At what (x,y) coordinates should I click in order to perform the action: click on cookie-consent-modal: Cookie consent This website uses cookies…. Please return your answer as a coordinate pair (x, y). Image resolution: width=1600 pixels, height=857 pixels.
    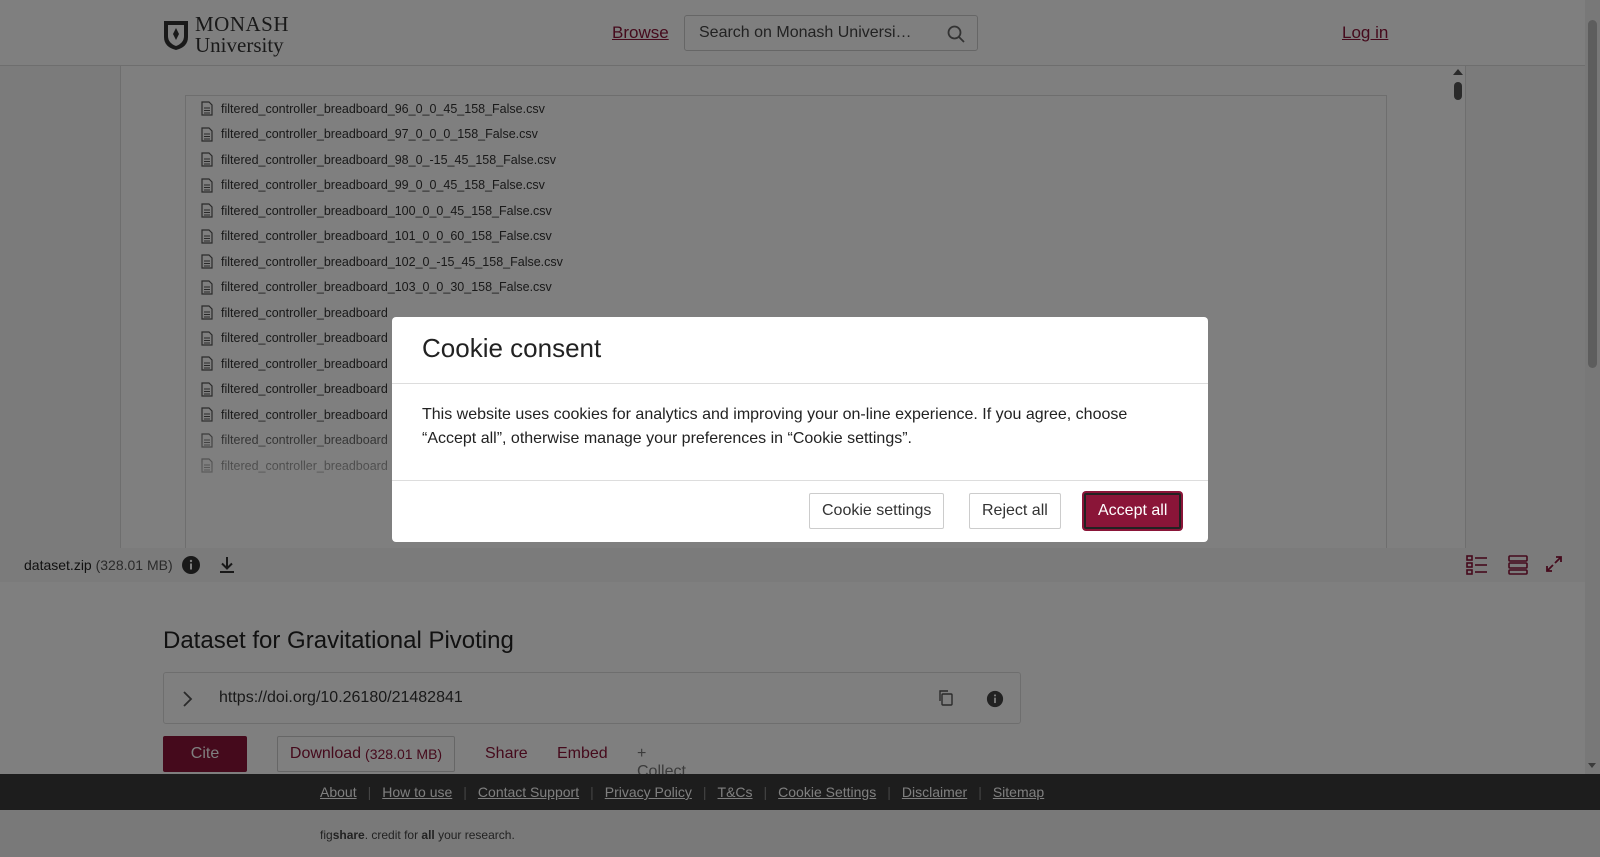
    Looking at the image, I should click on (800, 429).